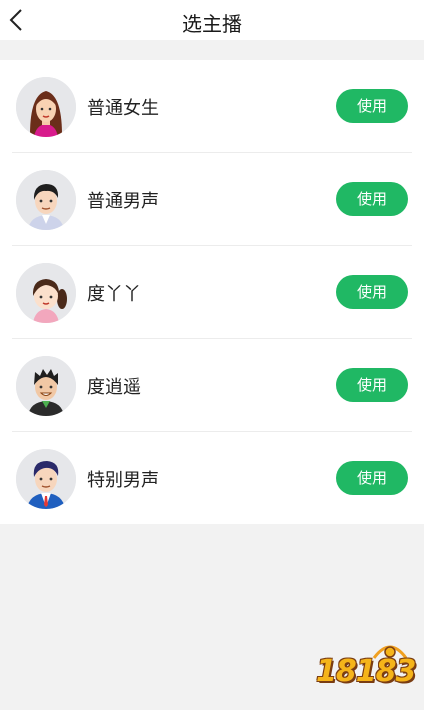 This screenshot has width=424, height=710. What do you see at coordinates (114, 294) in the screenshot?
I see `anchor-name: 度丫丫` at bounding box center [114, 294].